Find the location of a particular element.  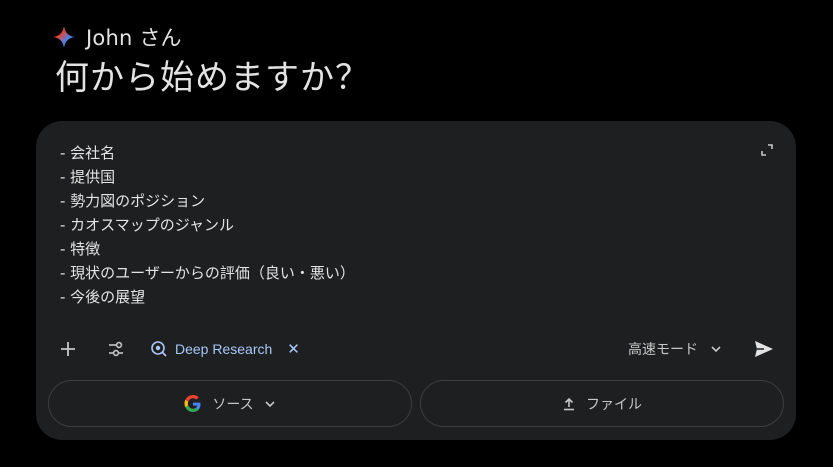

prompt-line: - 現状のユーザーからの評価（良い・悪い） is located at coordinates (207, 273).